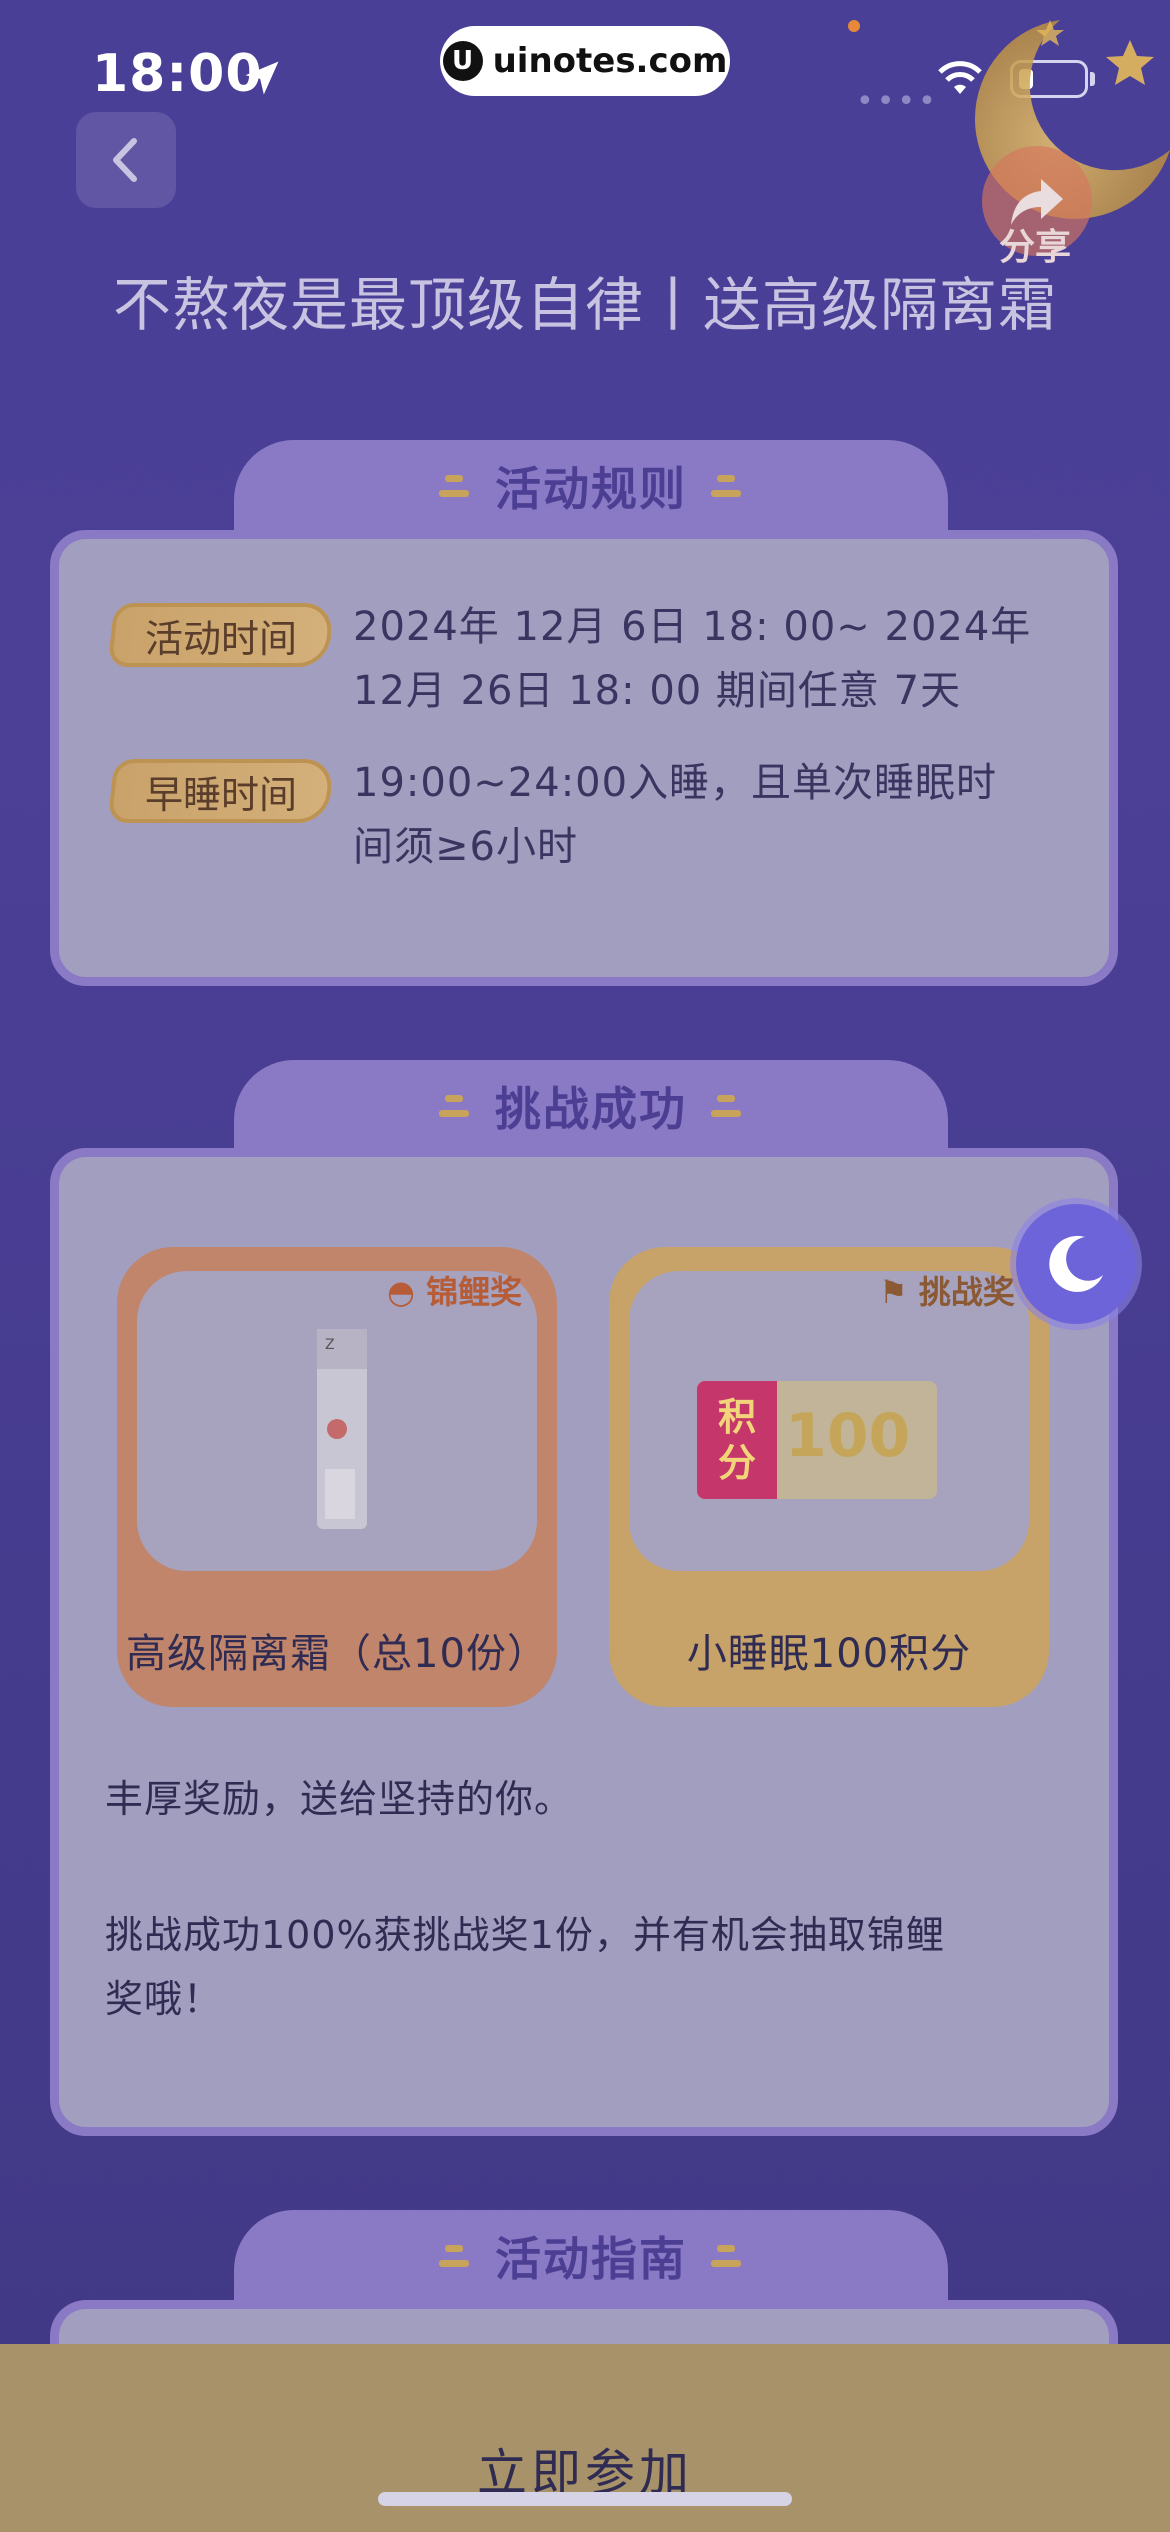  I want to click on rule-badge-sleep: 早睡时间, so click(221, 791).